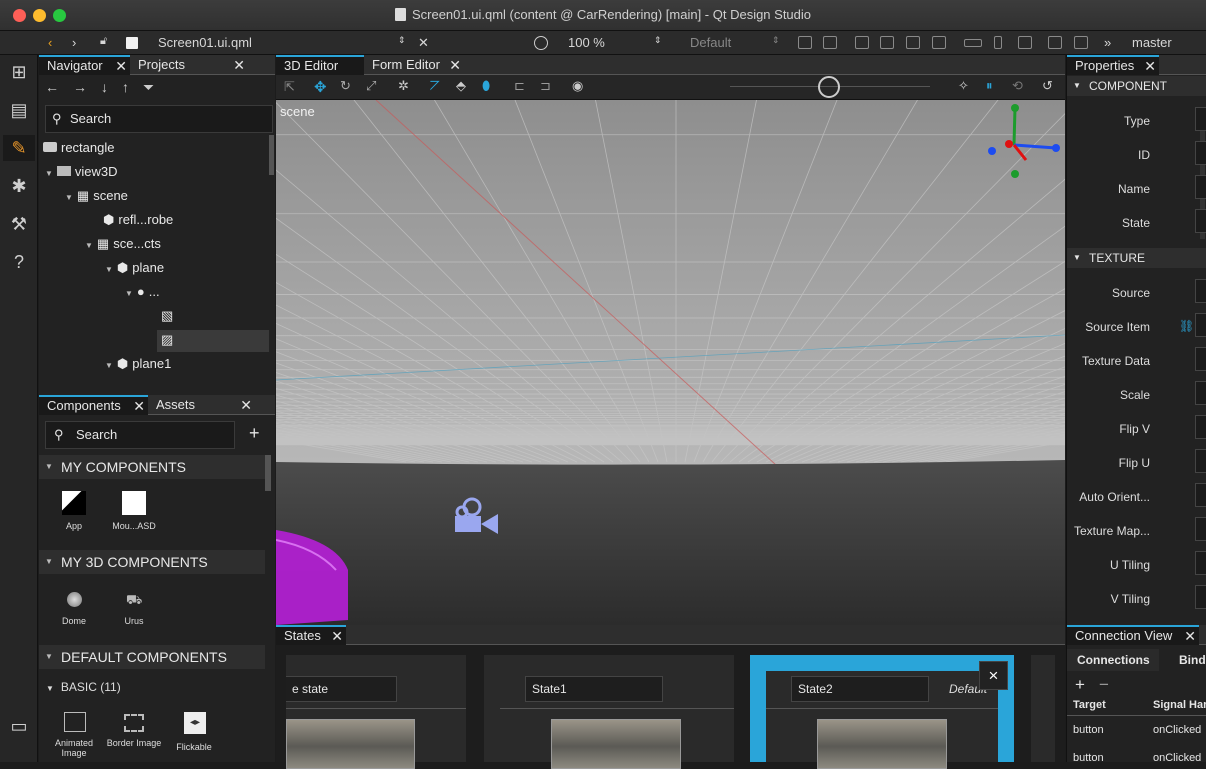  Describe the element at coordinates (830, 42) in the screenshot. I see `align2-icon` at that location.